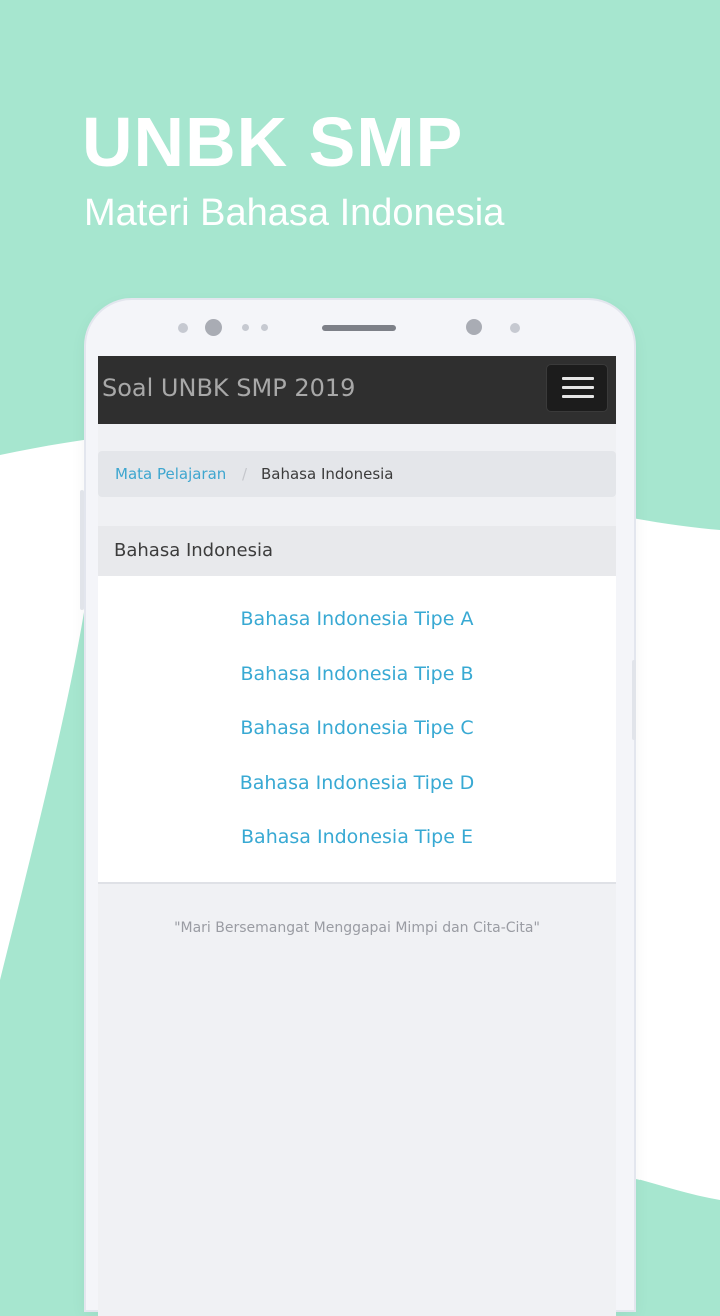 The image size is (720, 1316). What do you see at coordinates (357, 619) in the screenshot?
I see `link-tipe-a: Bahasa Indonesia Tipe A` at bounding box center [357, 619].